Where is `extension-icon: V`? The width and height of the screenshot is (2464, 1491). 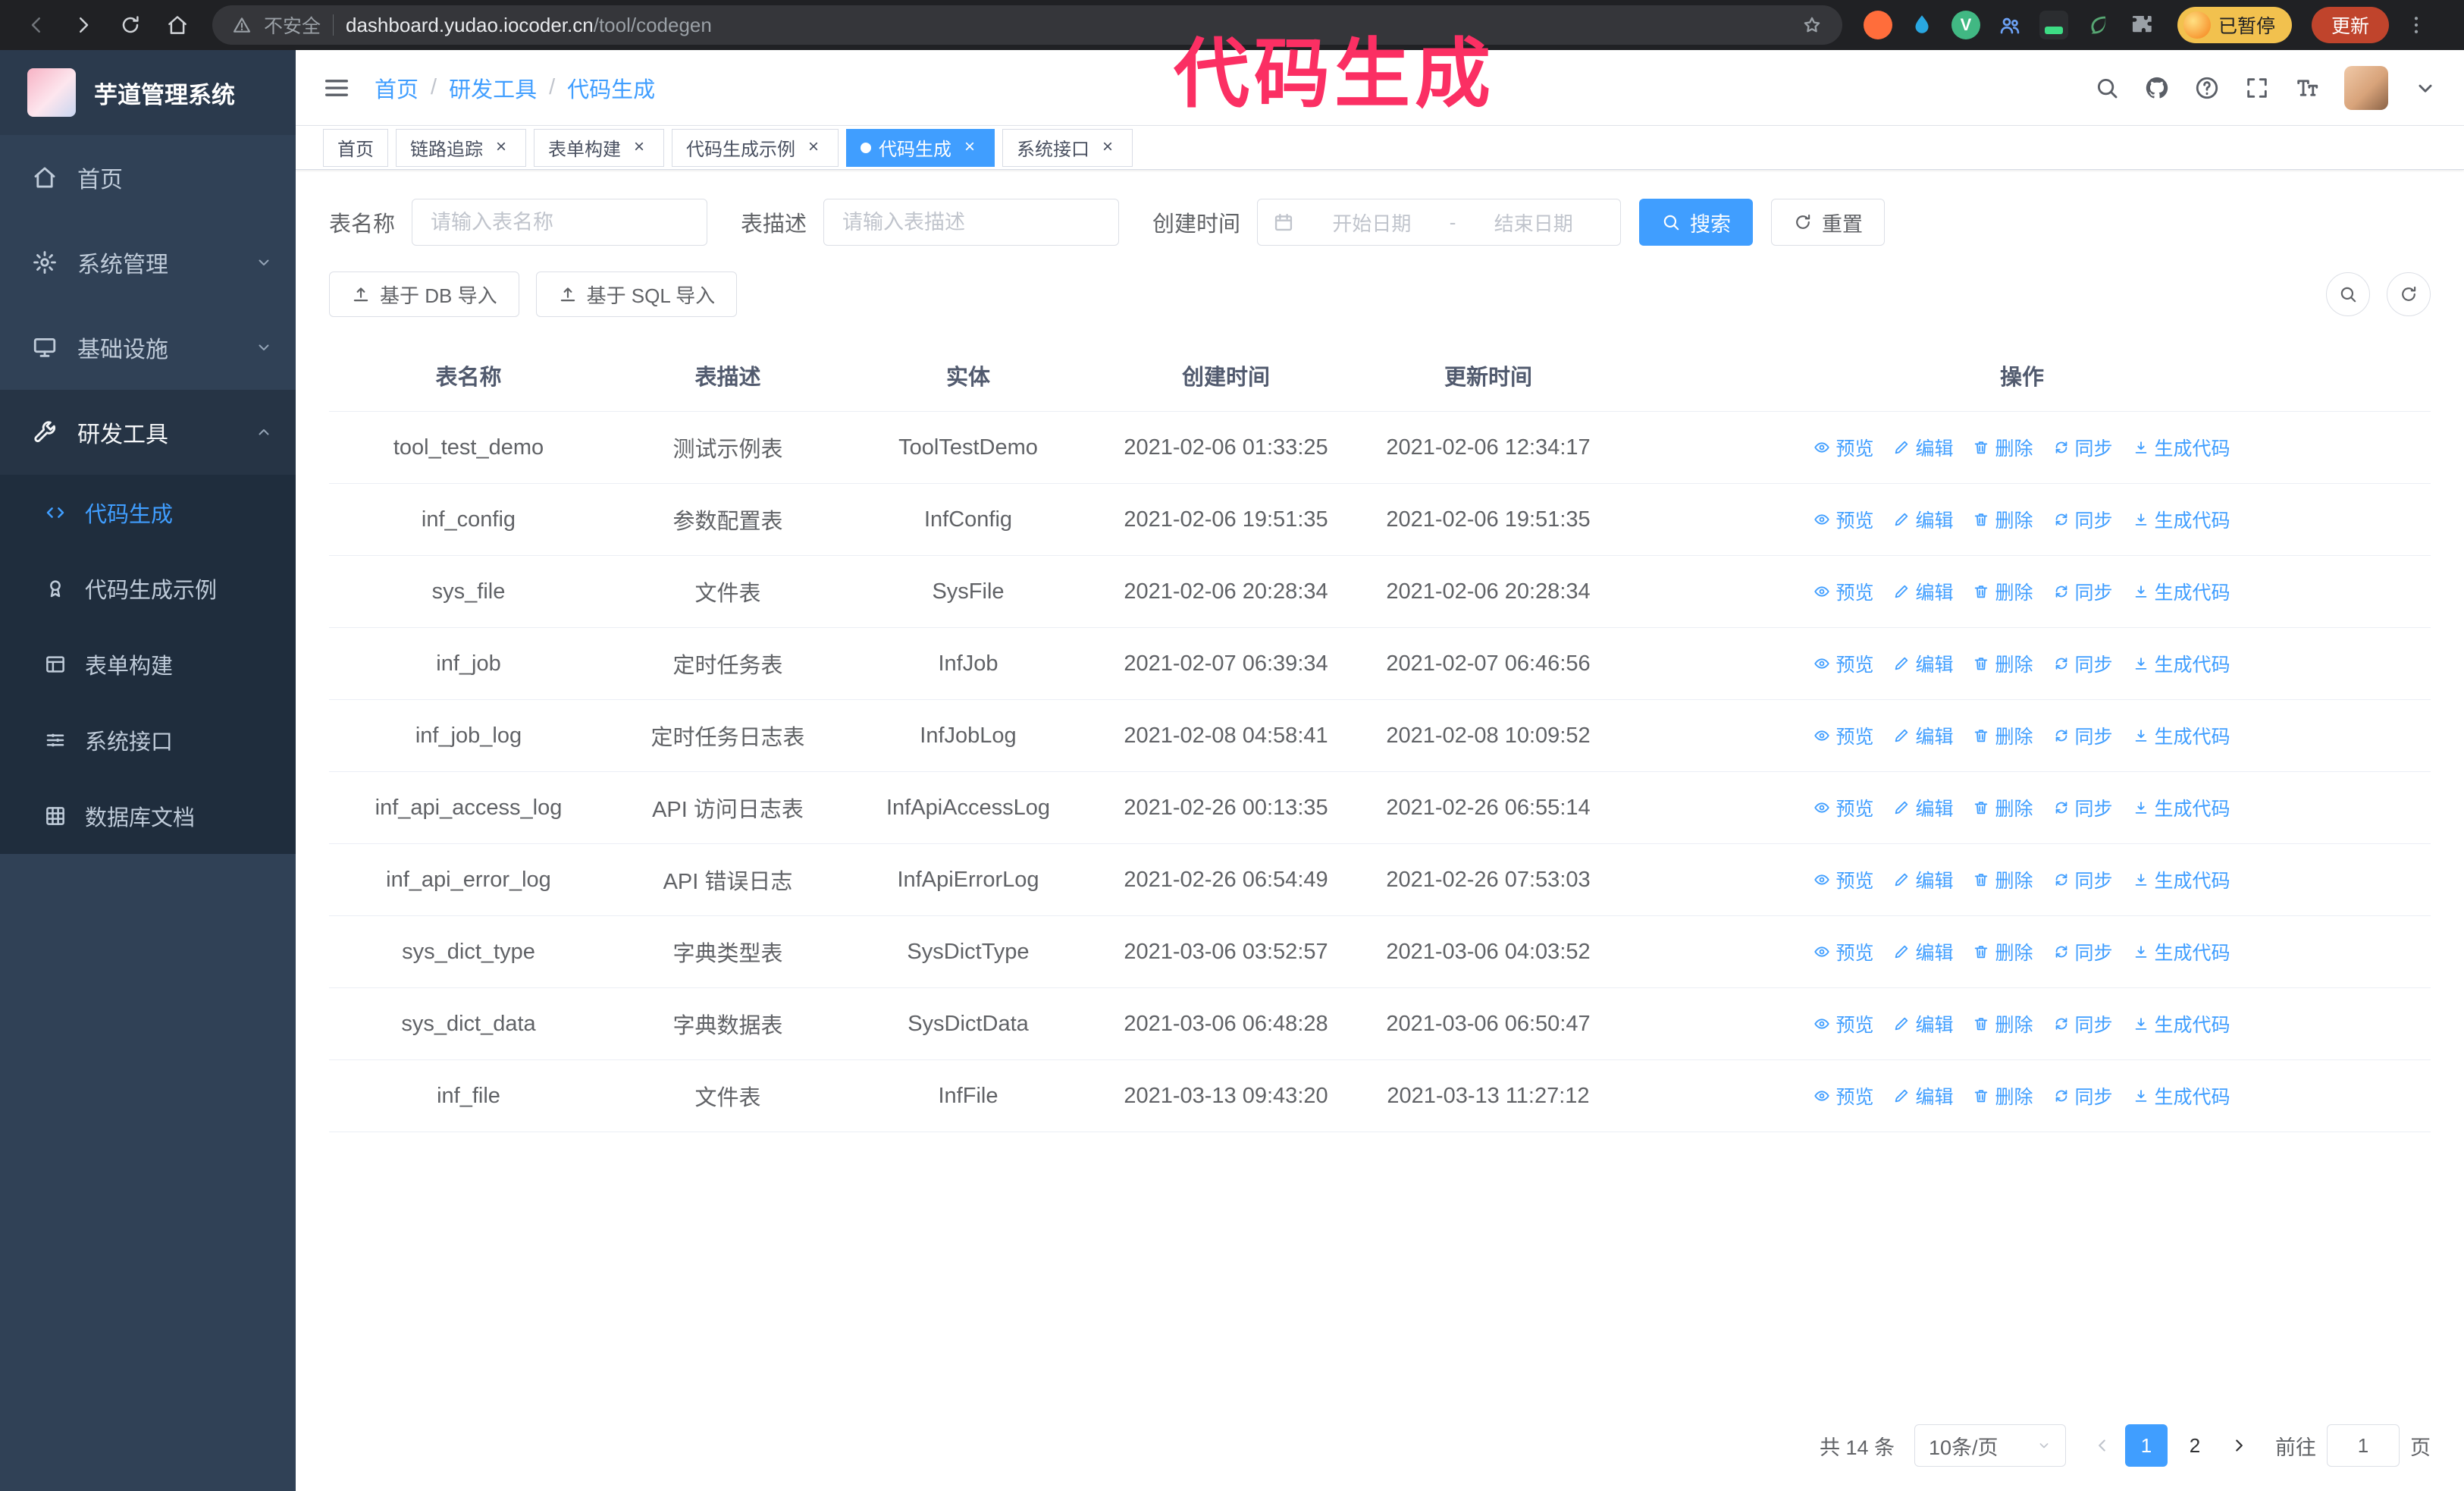
extension-icon: V is located at coordinates (1966, 25).